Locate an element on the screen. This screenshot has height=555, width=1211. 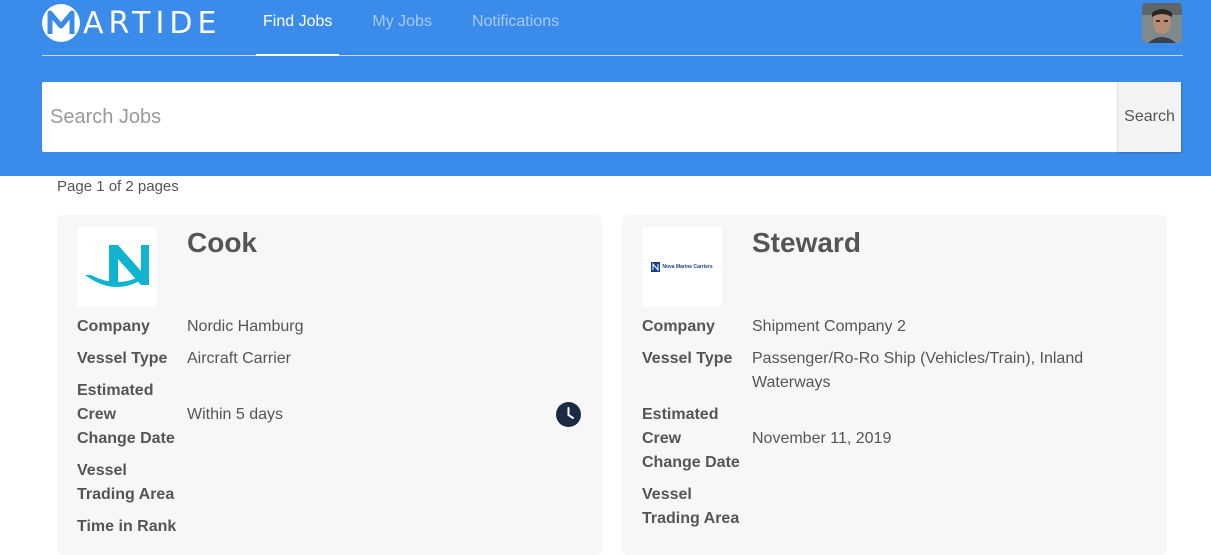
job-title: Steward is located at coordinates (806, 243).